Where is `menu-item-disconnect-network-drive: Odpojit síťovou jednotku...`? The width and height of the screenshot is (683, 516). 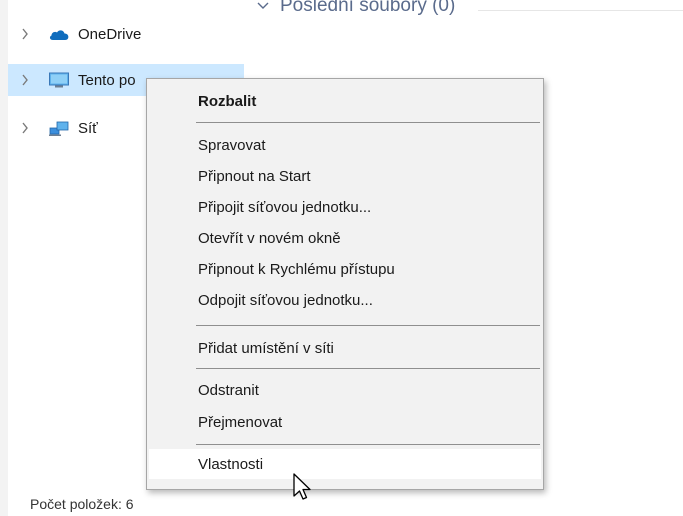
menu-item-disconnect-network-drive: Odpojit síťovou jednotku... is located at coordinates (345, 300).